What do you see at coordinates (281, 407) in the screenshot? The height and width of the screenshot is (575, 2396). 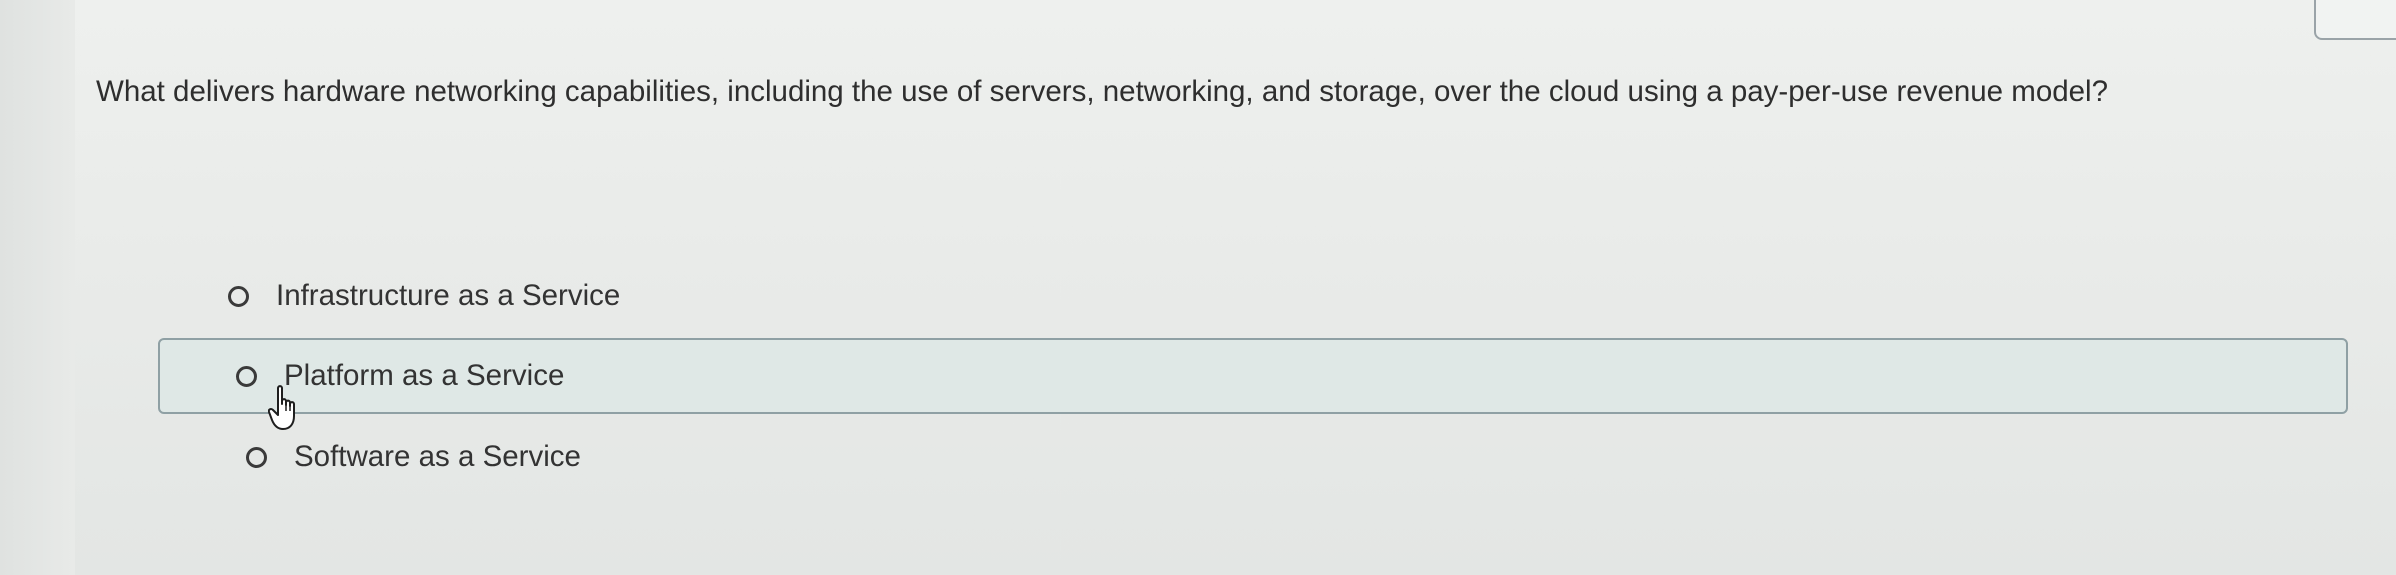 I see `hand-pointer-icon` at bounding box center [281, 407].